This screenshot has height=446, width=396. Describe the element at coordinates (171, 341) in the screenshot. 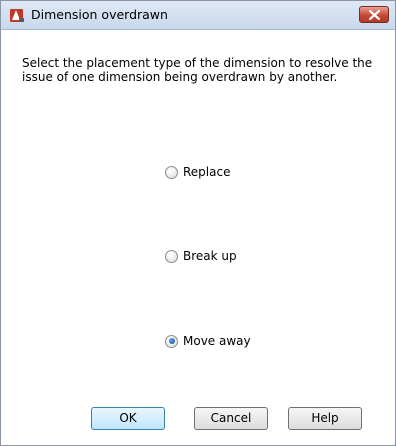

I see `radio-button-selected` at that location.